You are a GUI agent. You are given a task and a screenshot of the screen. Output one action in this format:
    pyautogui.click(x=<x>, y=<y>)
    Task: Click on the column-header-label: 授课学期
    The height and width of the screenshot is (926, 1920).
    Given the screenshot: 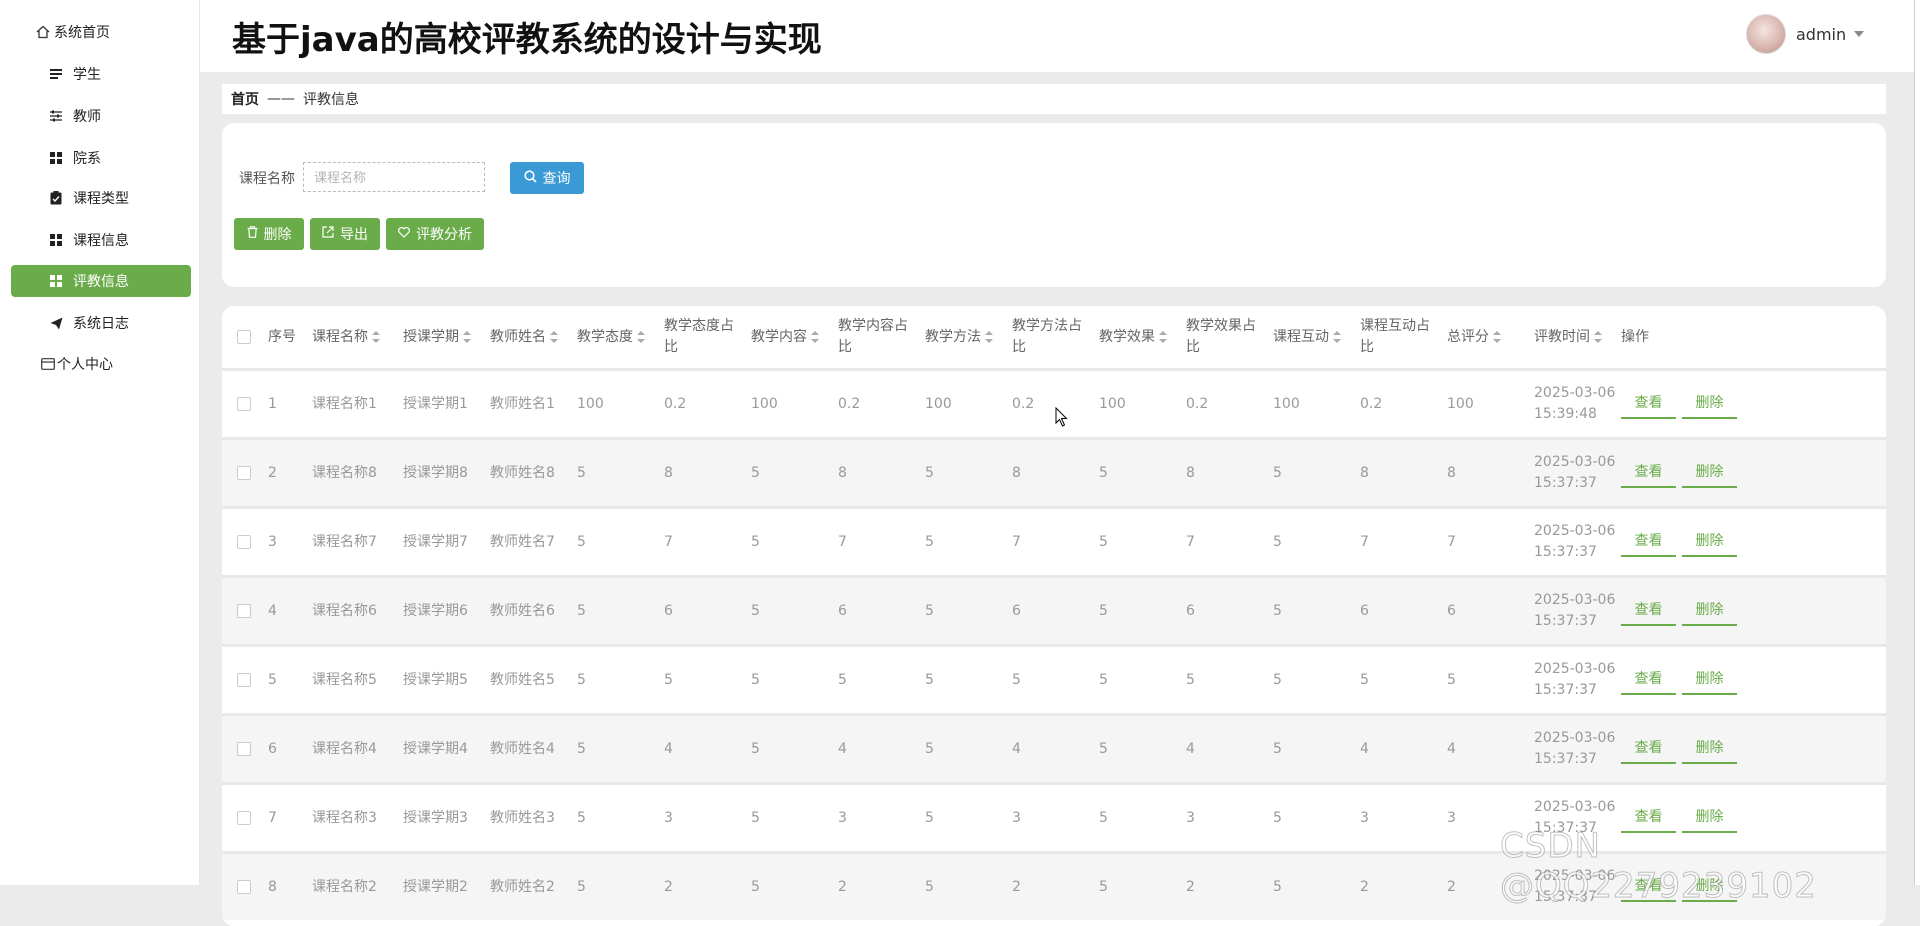 What is the action you would take?
    pyautogui.click(x=431, y=336)
    